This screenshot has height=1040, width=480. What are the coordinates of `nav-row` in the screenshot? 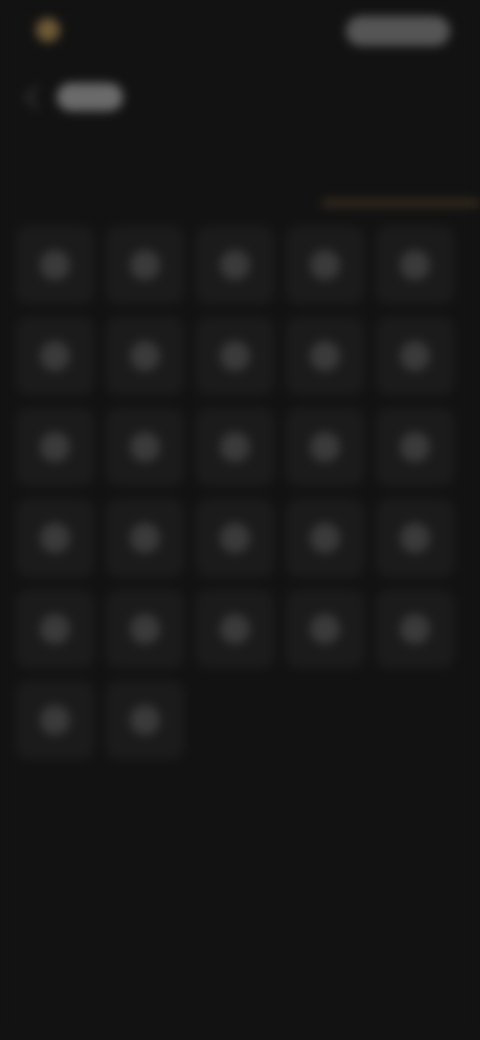 It's located at (73, 97).